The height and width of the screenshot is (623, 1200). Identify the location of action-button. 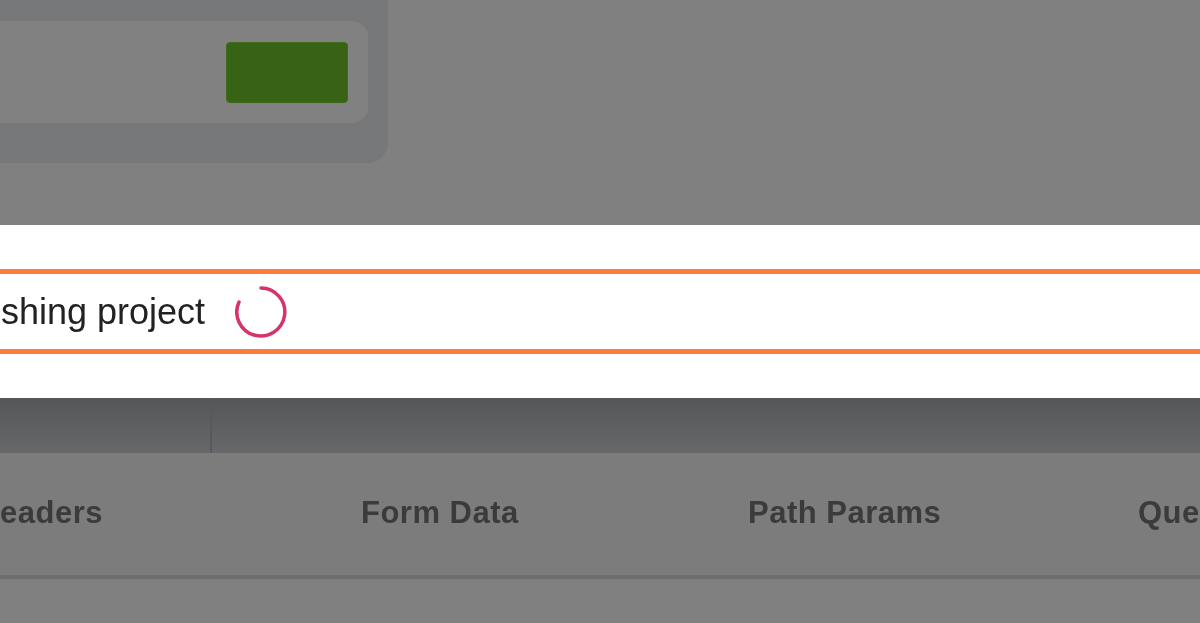
(287, 72).